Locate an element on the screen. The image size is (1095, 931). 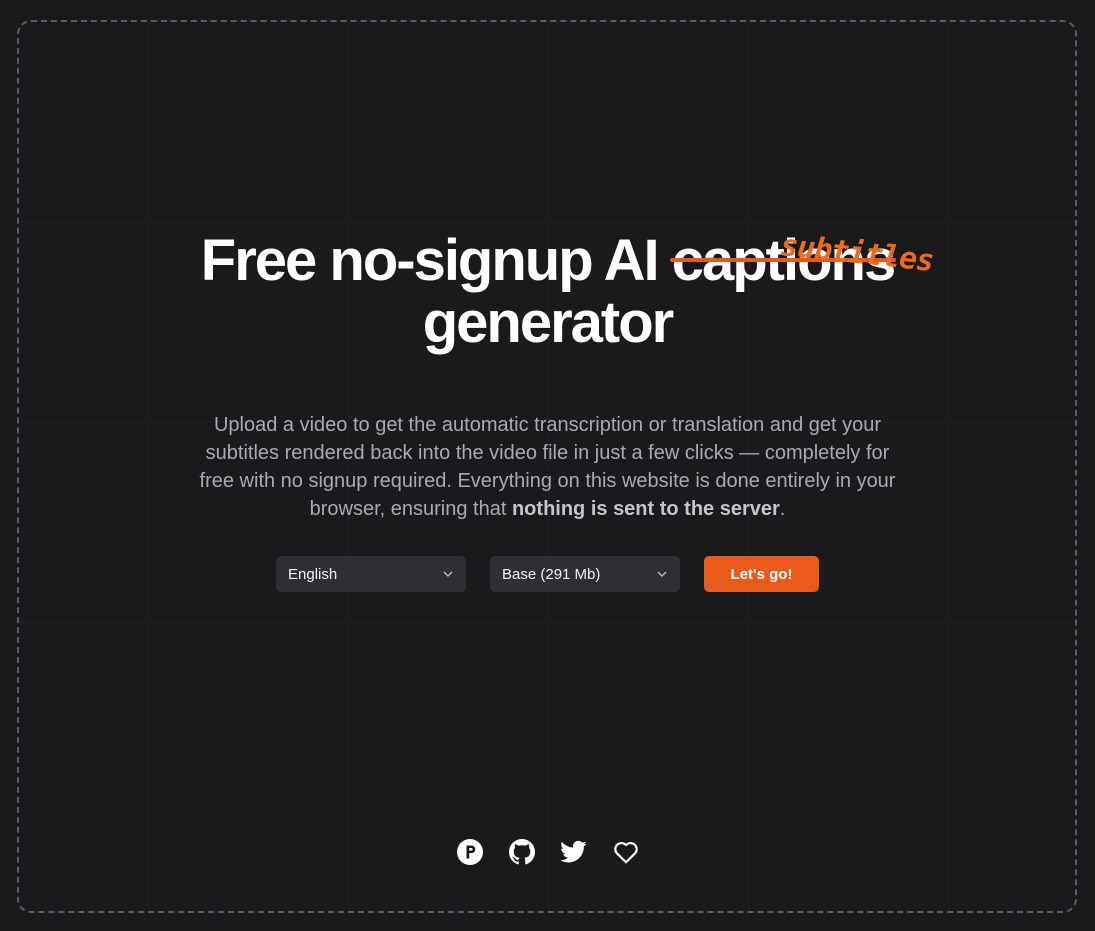
model-select: Base (291 Mb) is located at coordinates (585, 574).